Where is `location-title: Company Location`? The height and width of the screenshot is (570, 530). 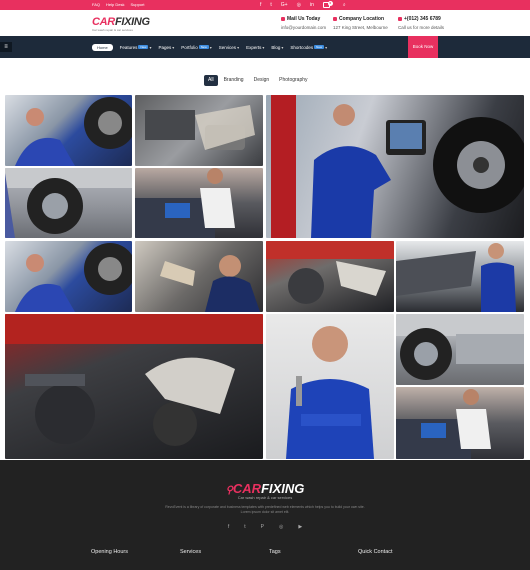 location-title: Company Location is located at coordinates (362, 19).